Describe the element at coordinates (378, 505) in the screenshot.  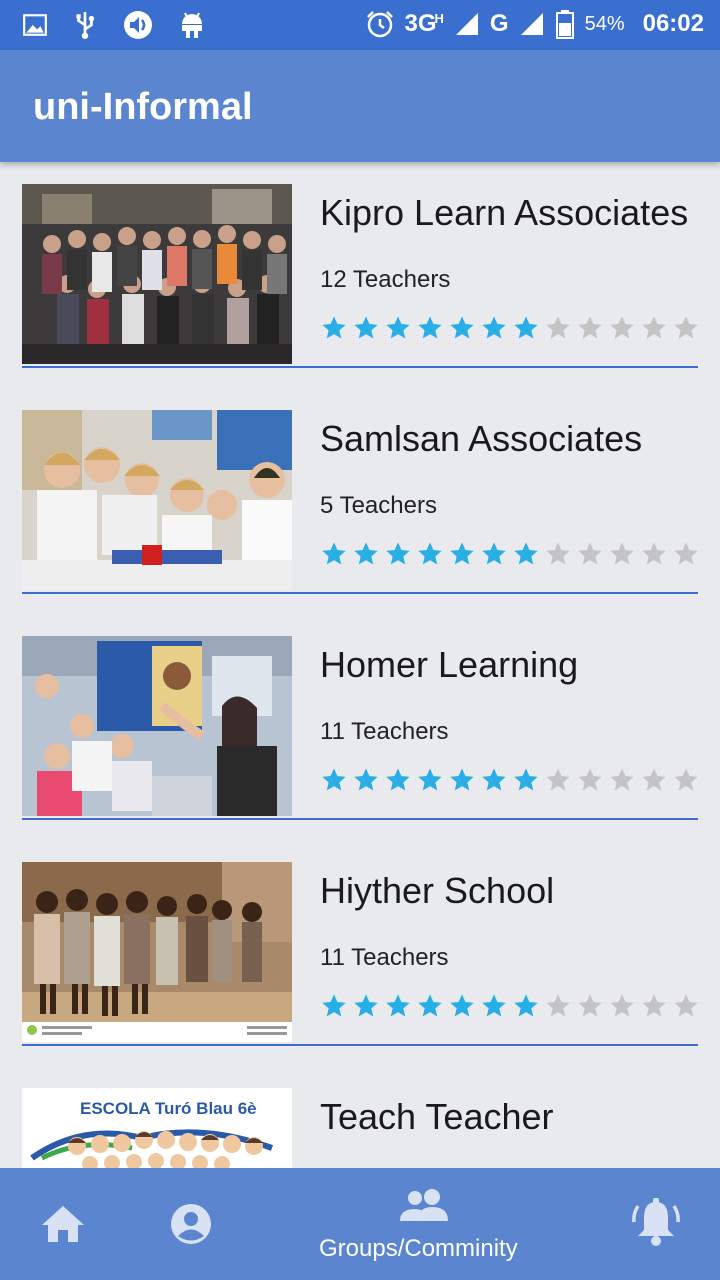
I see `teacher-count: 5 Teachers` at that location.